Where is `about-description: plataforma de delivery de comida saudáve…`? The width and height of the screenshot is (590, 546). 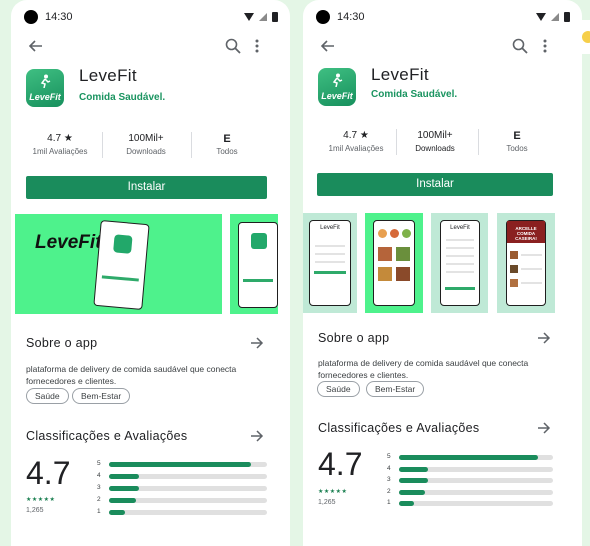 about-description: plataforma de delivery de comida saudáve… is located at coordinates (131, 375).